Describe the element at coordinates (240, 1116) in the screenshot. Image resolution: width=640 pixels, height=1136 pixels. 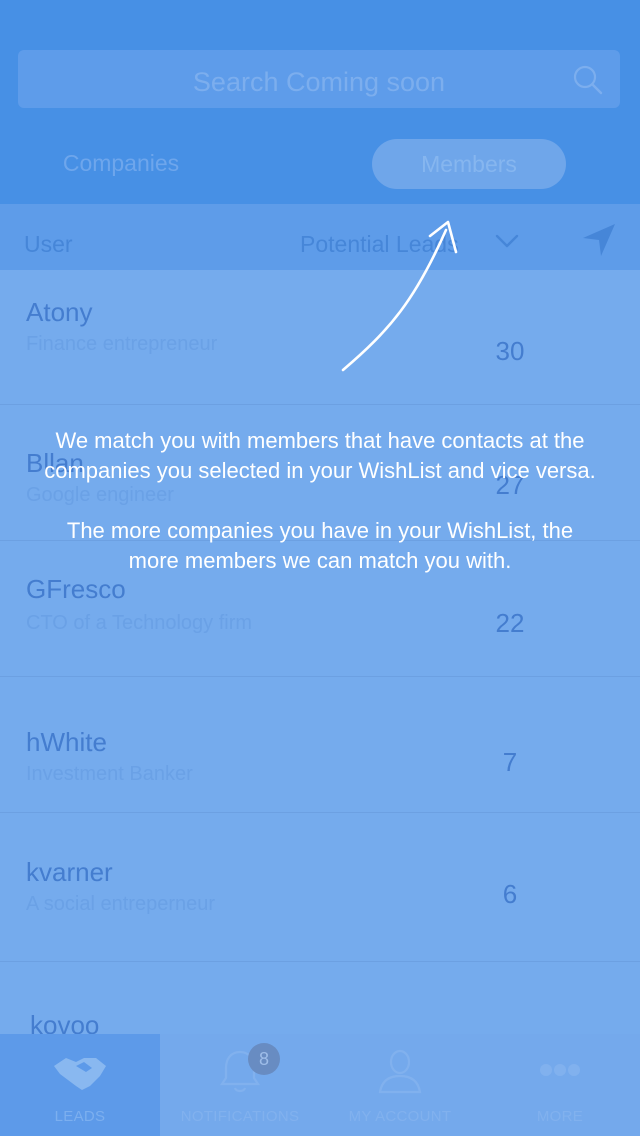
I see `tab-notifications-label: NOTIFICATIONS` at that location.